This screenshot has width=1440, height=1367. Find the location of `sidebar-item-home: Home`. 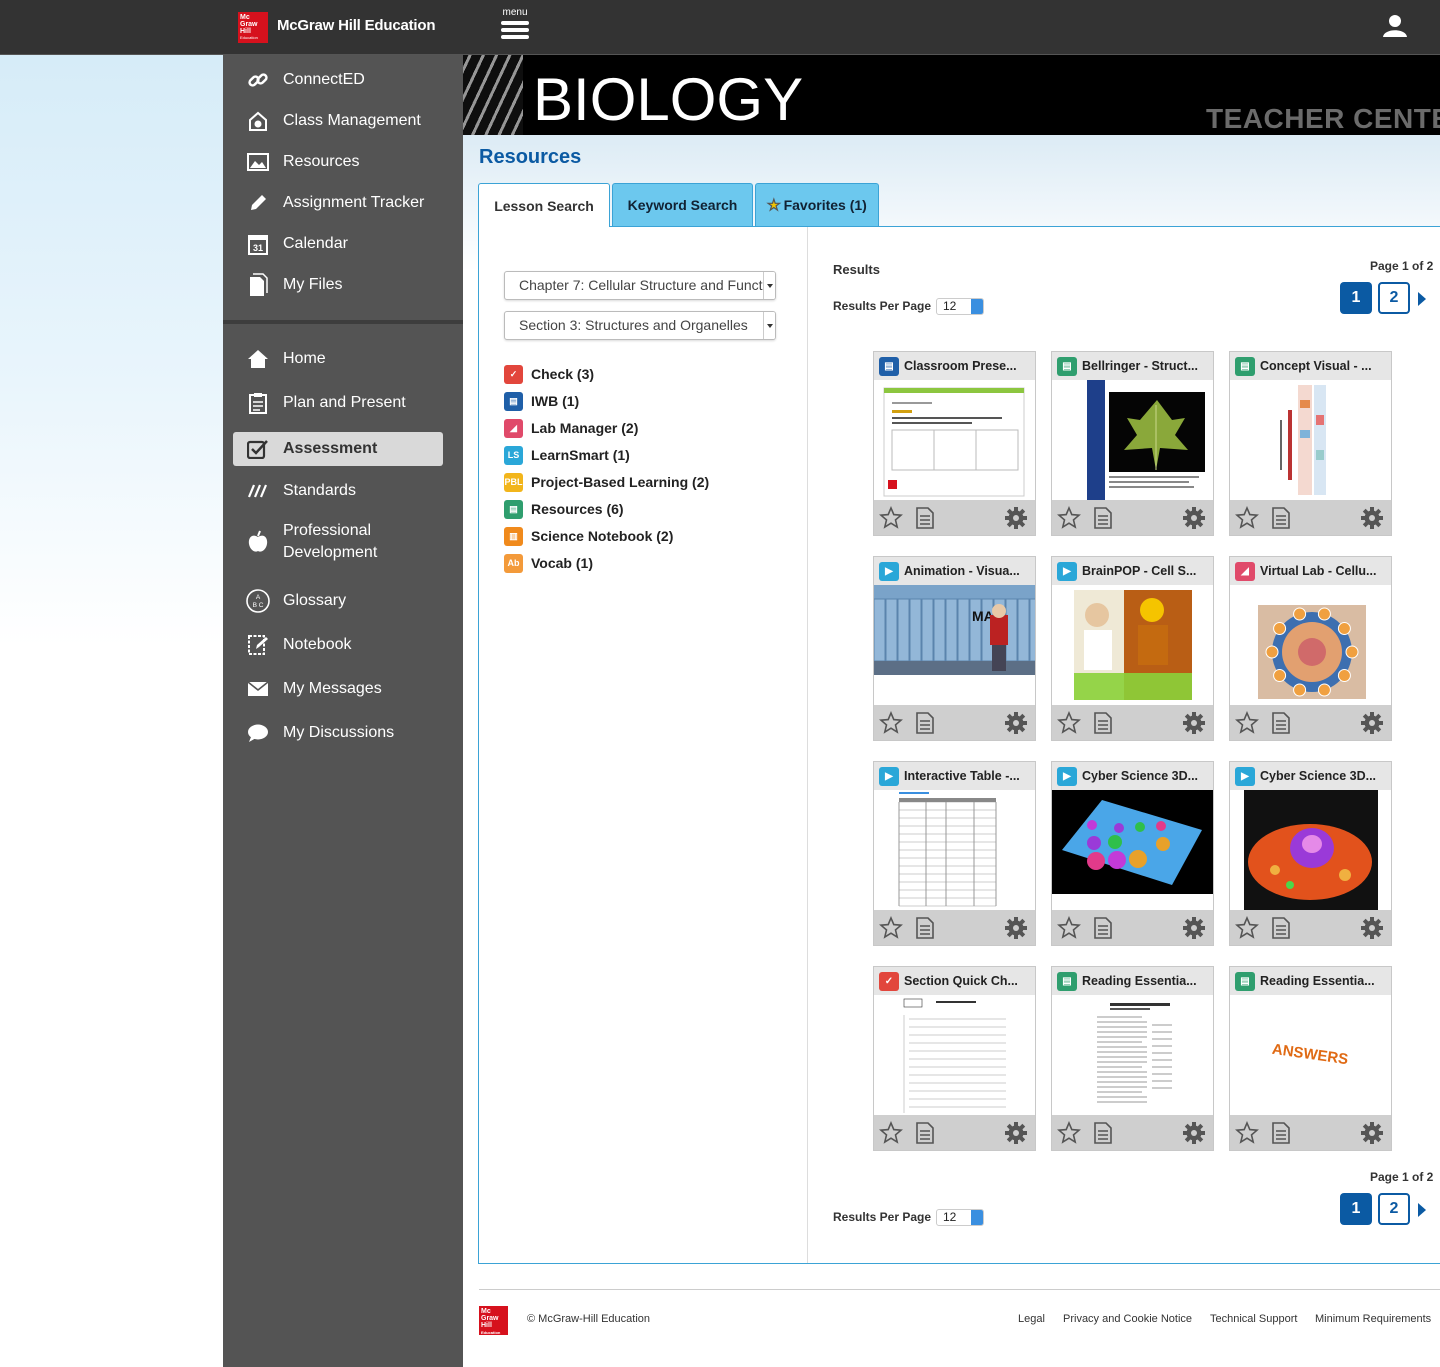

sidebar-item-home: Home is located at coordinates (338, 359).